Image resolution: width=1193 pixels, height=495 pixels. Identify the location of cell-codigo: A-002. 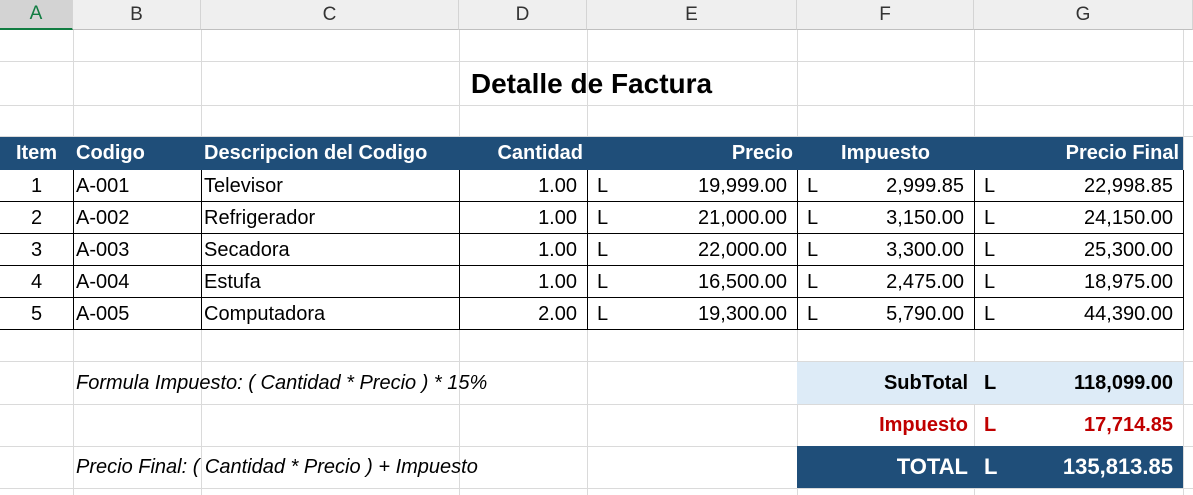
(137, 218).